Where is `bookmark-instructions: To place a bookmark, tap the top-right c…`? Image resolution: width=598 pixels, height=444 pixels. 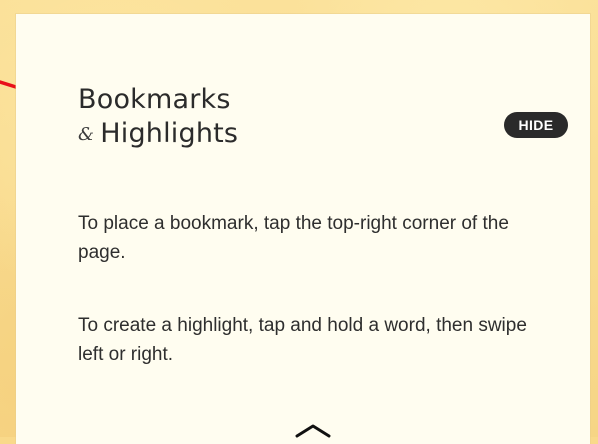 bookmark-instructions: To place a bookmark, tap the top-right c… is located at coordinates (293, 238).